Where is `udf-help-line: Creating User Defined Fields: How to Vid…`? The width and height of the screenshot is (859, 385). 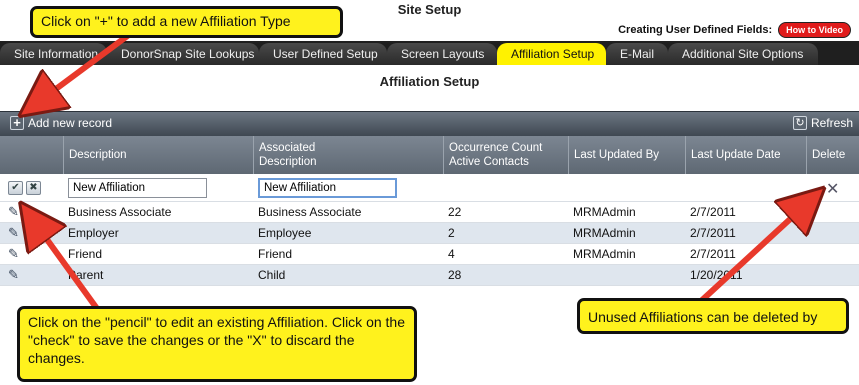 udf-help-line: Creating User Defined Fields: How to Vid… is located at coordinates (734, 30).